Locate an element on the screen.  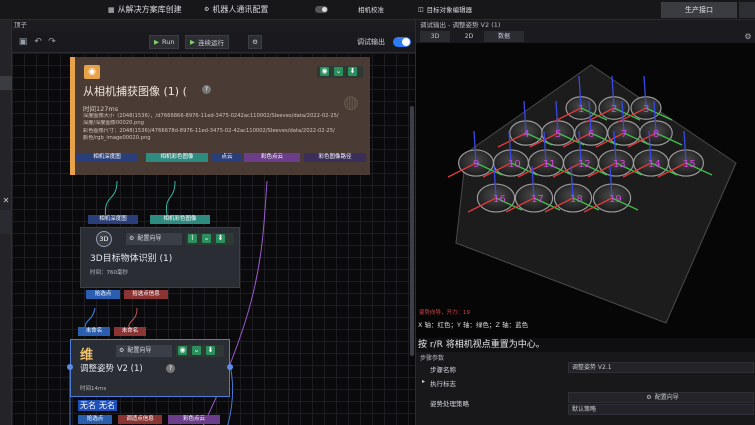
camera-calibration-button: 相机校准 is located at coordinates (371, 9).